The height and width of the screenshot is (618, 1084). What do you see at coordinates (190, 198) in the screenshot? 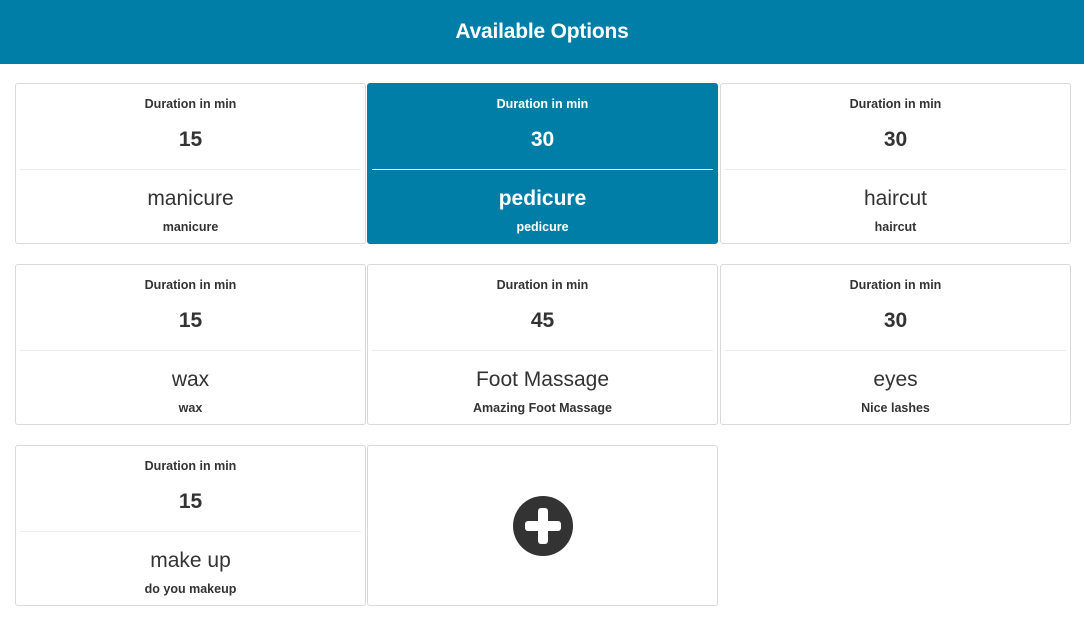
I see `service-name: manicure` at bounding box center [190, 198].